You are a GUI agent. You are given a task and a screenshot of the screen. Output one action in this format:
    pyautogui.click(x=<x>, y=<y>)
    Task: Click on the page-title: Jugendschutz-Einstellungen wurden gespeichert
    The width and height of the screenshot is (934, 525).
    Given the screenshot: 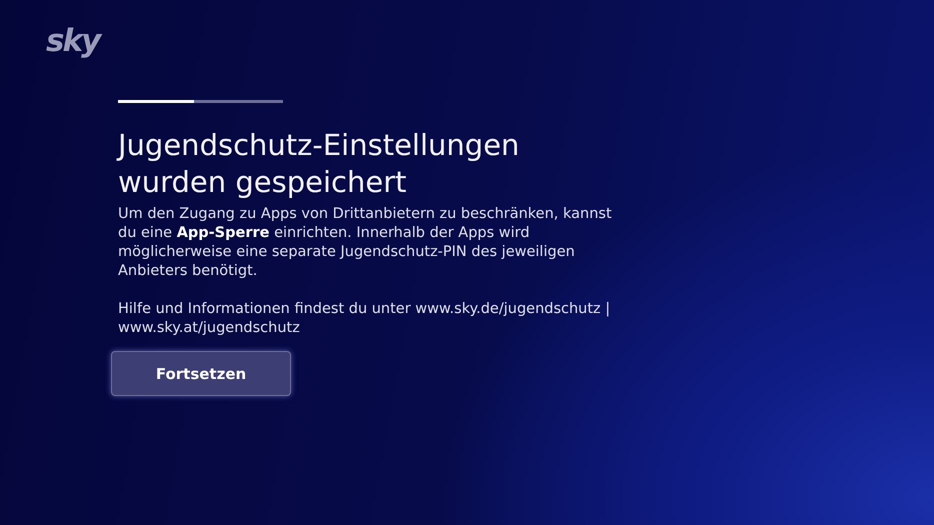 What is the action you would take?
    pyautogui.click(x=319, y=164)
    